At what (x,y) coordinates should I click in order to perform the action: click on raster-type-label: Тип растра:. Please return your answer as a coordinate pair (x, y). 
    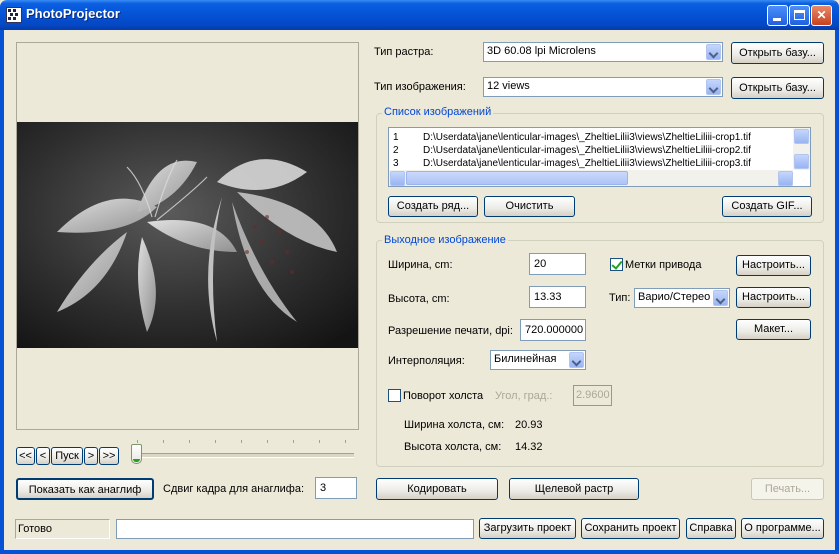
    Looking at the image, I should click on (404, 52).